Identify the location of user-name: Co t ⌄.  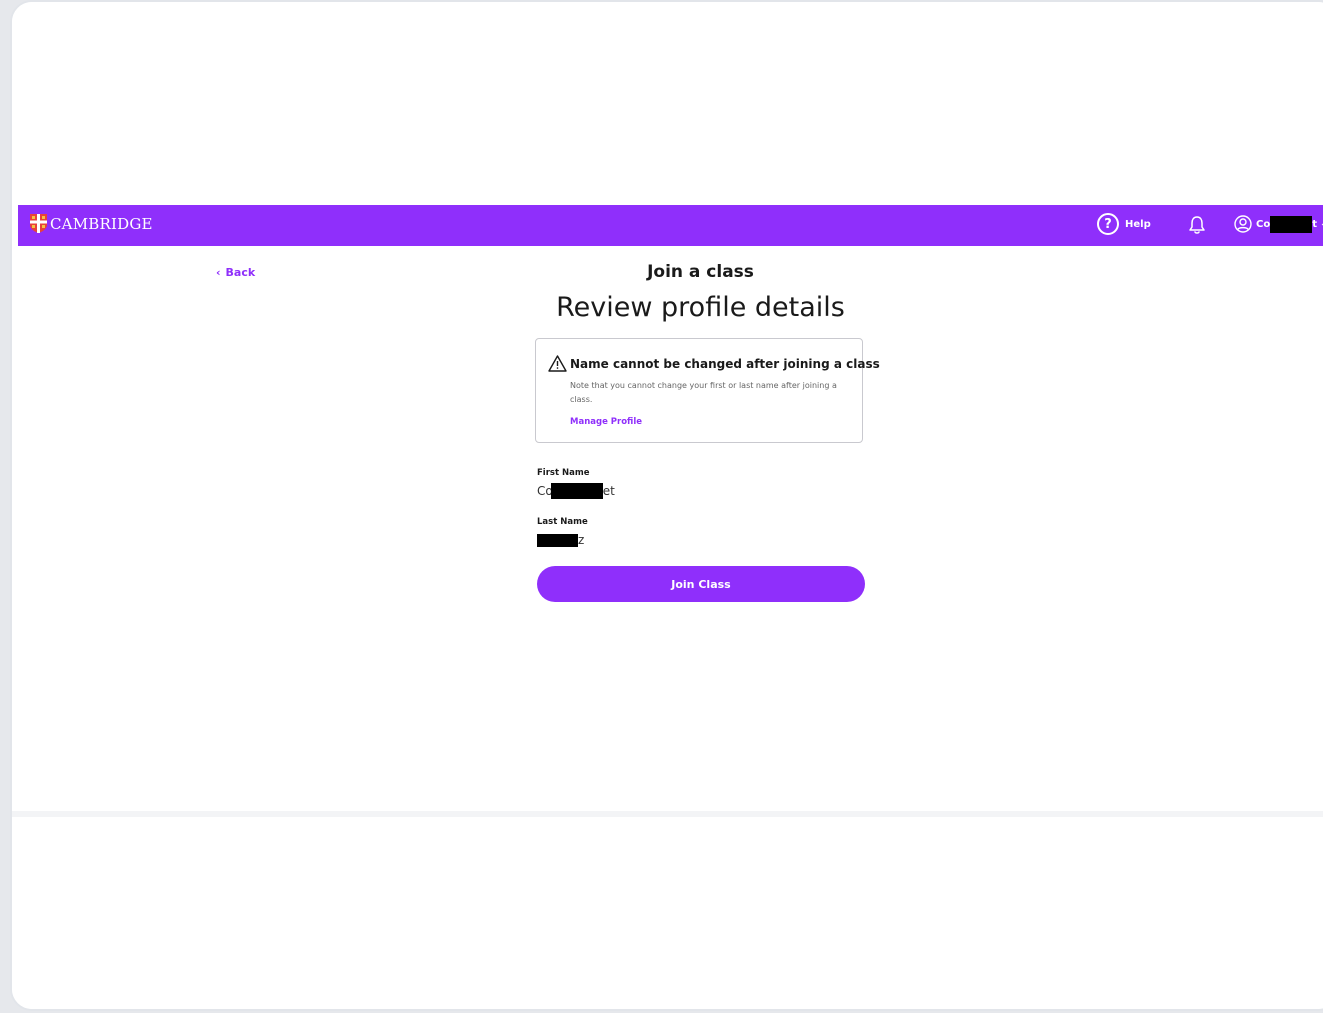
(1289, 224).